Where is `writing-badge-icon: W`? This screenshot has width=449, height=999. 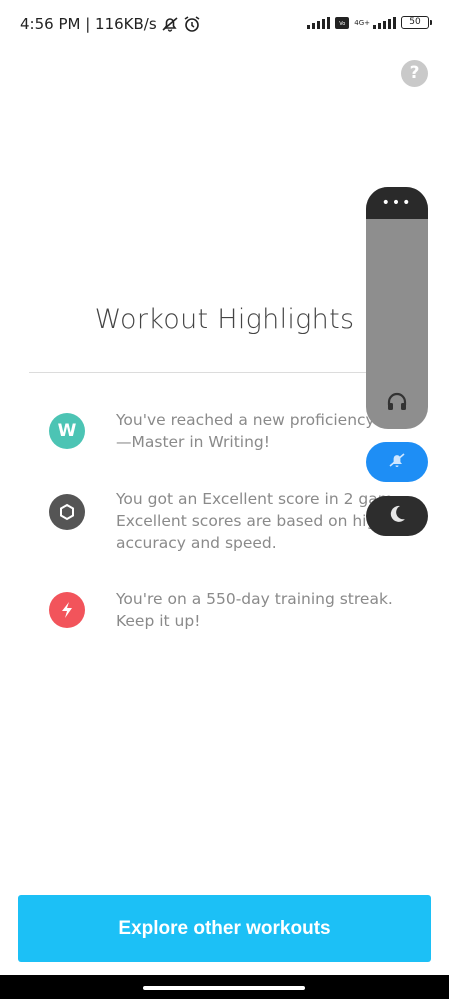
writing-badge-icon: W is located at coordinates (67, 431).